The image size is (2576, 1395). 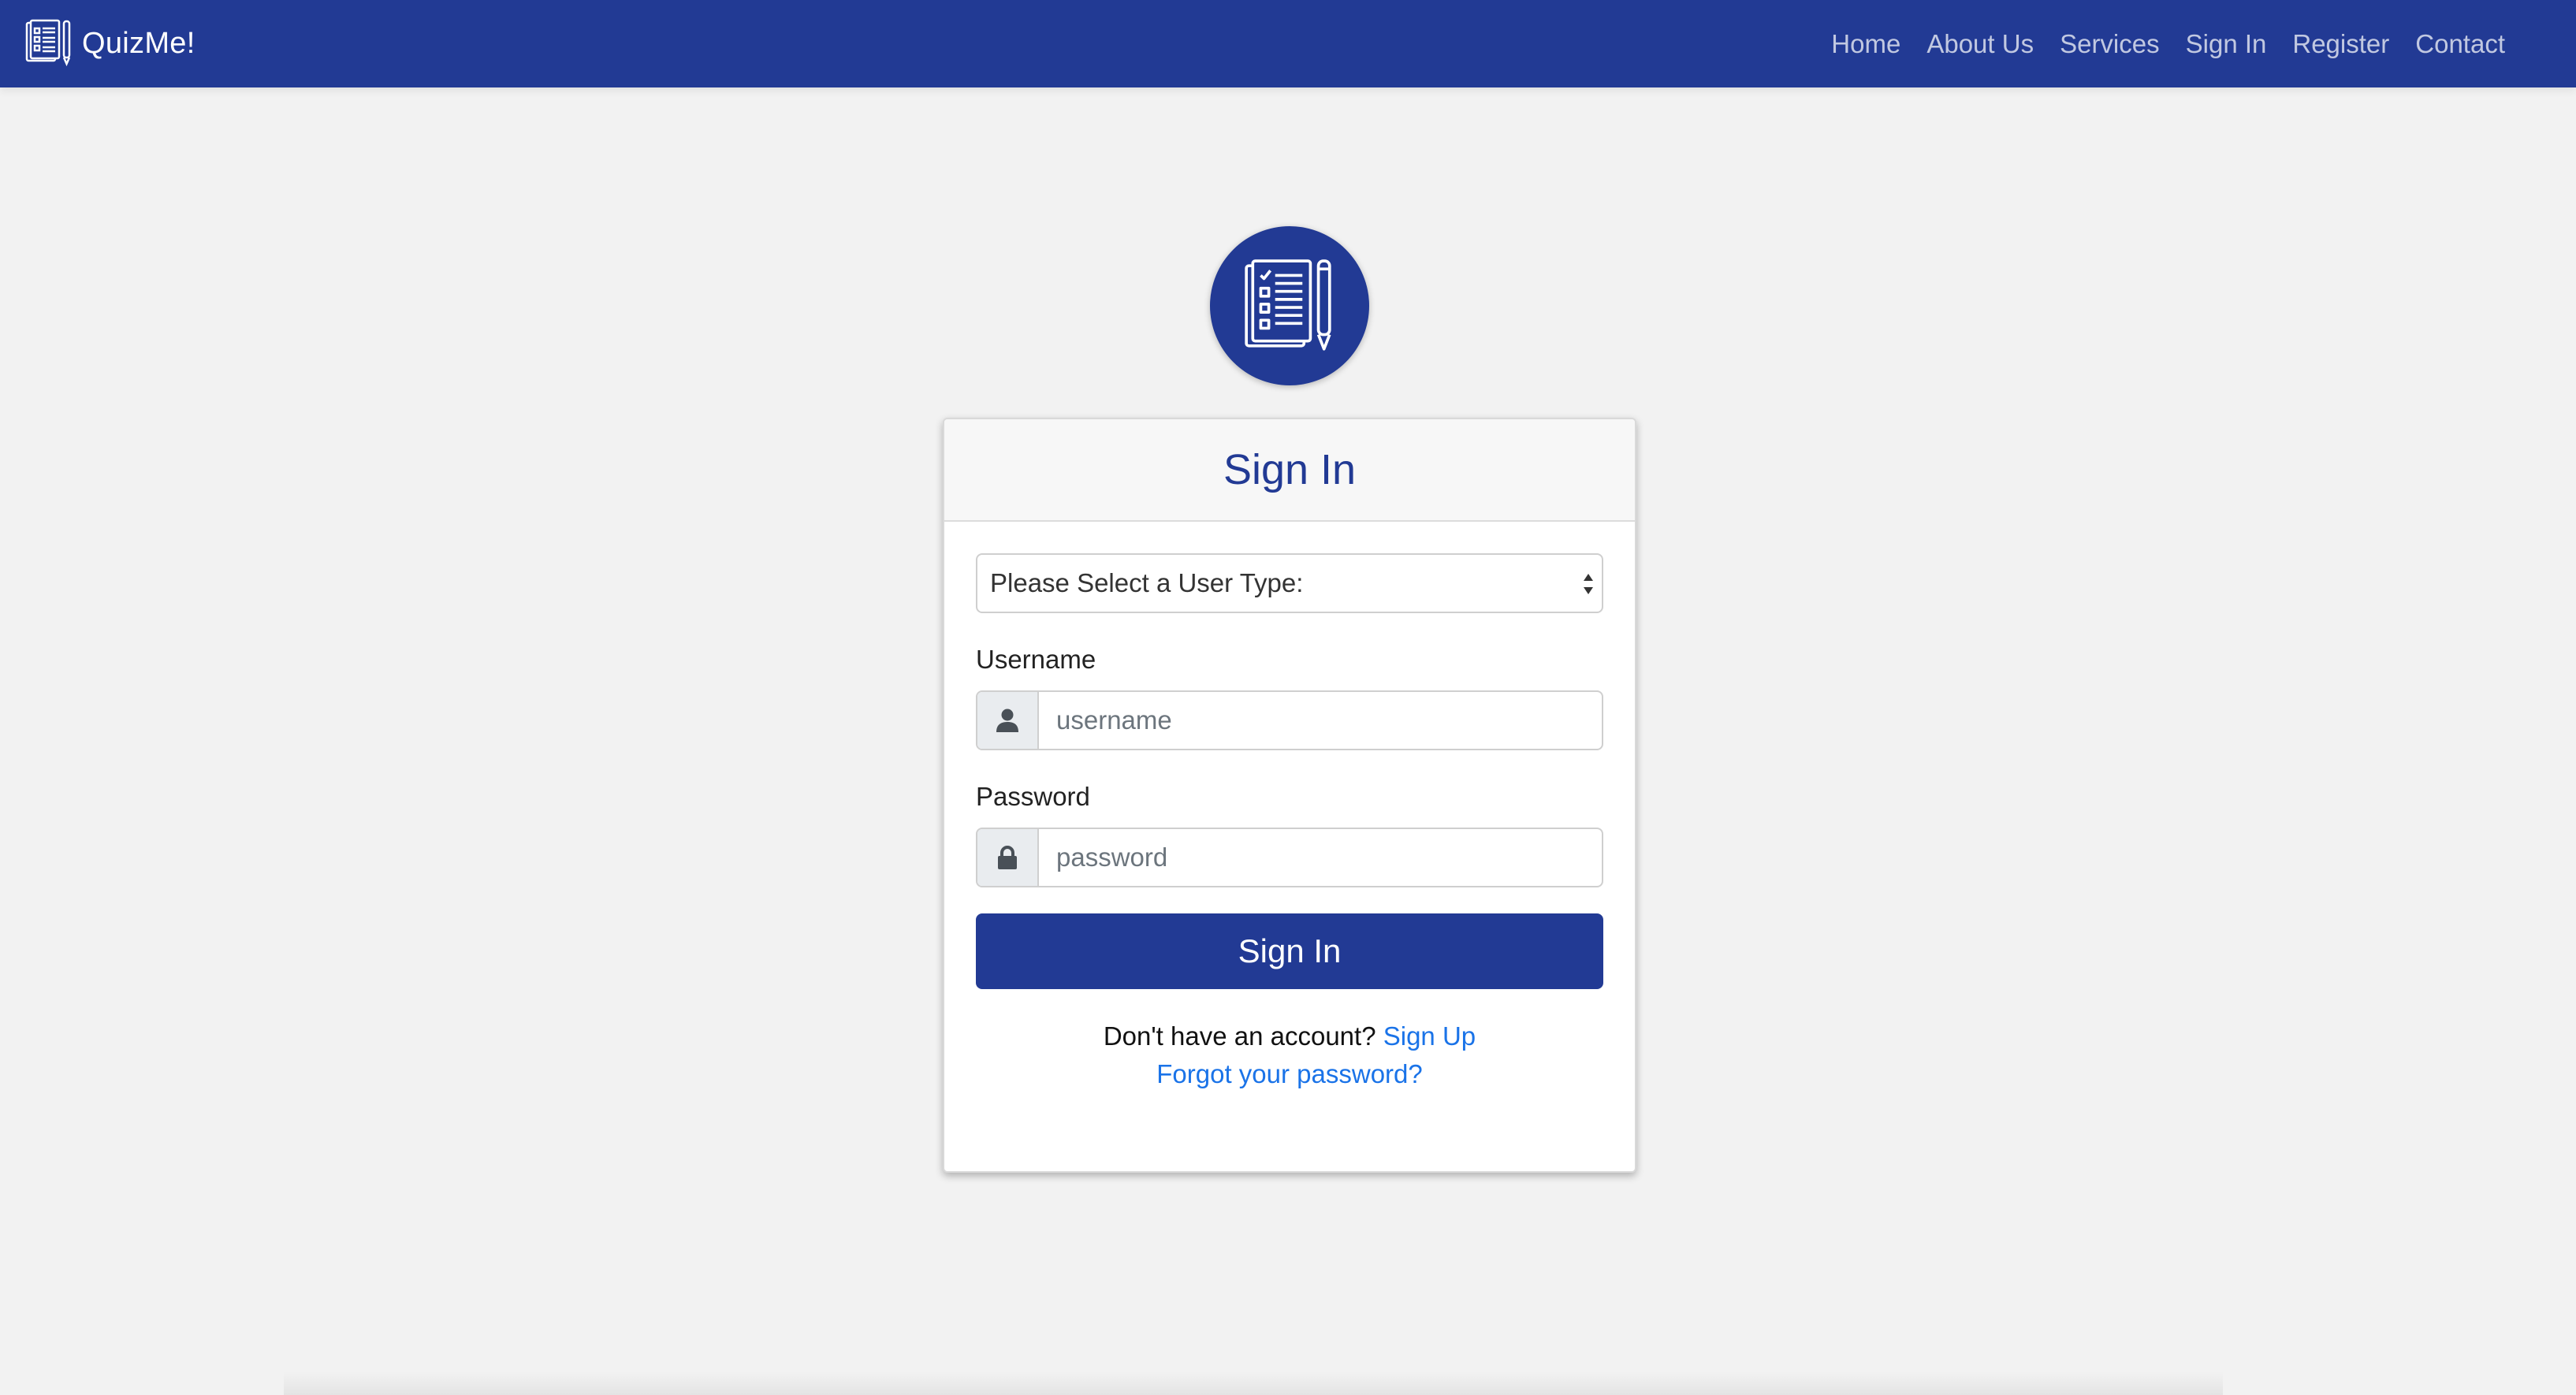 What do you see at coordinates (1253, 1383) in the screenshot?
I see `page-bottom-shadow` at bounding box center [1253, 1383].